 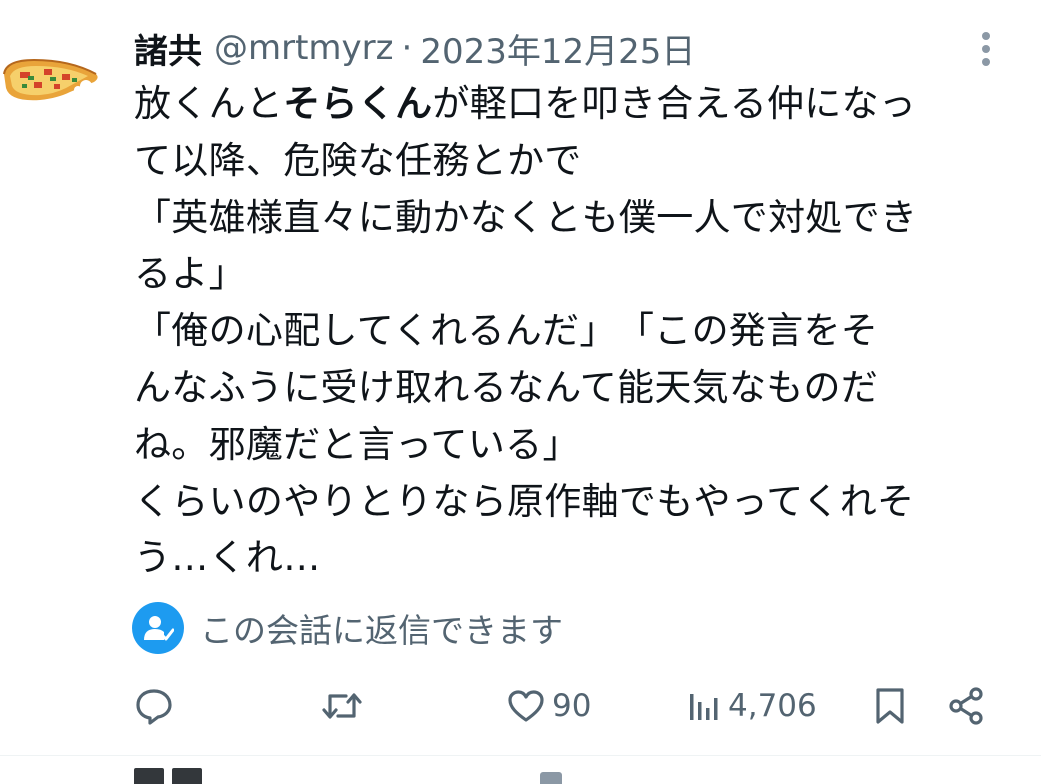 I want to click on body-line: るよ」, so click(x=190, y=274).